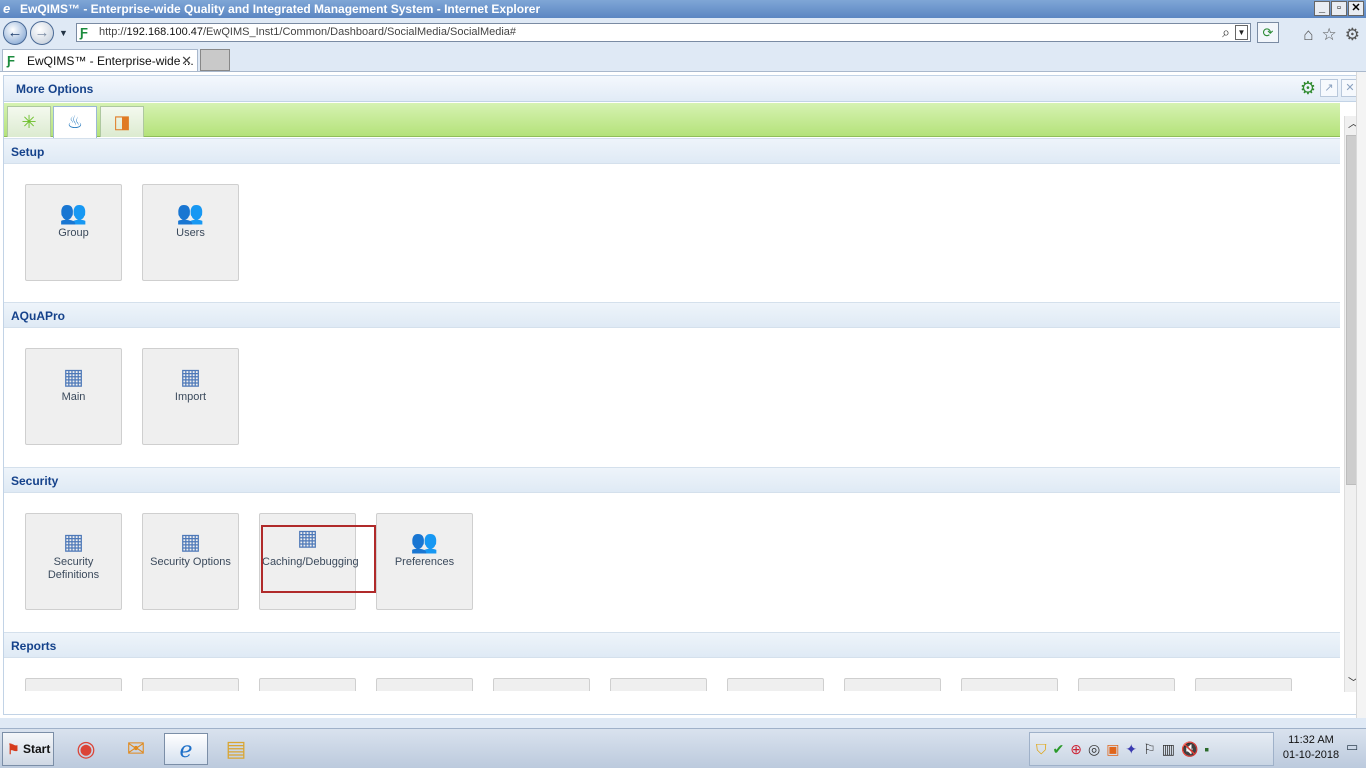 The width and height of the screenshot is (1366, 768). I want to click on tile-label: Group, so click(73, 233).